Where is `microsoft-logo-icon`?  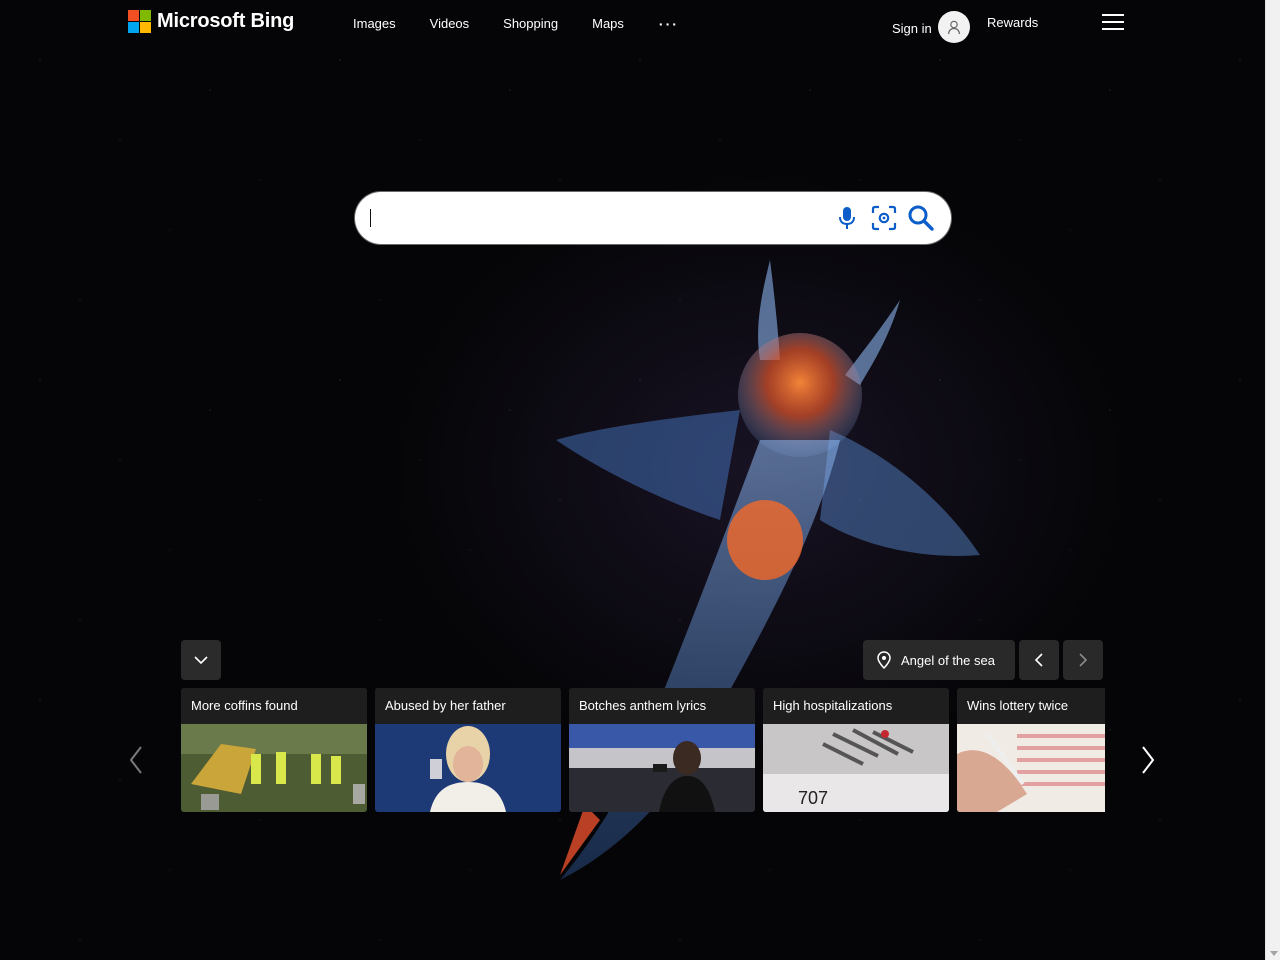 microsoft-logo-icon is located at coordinates (139, 21).